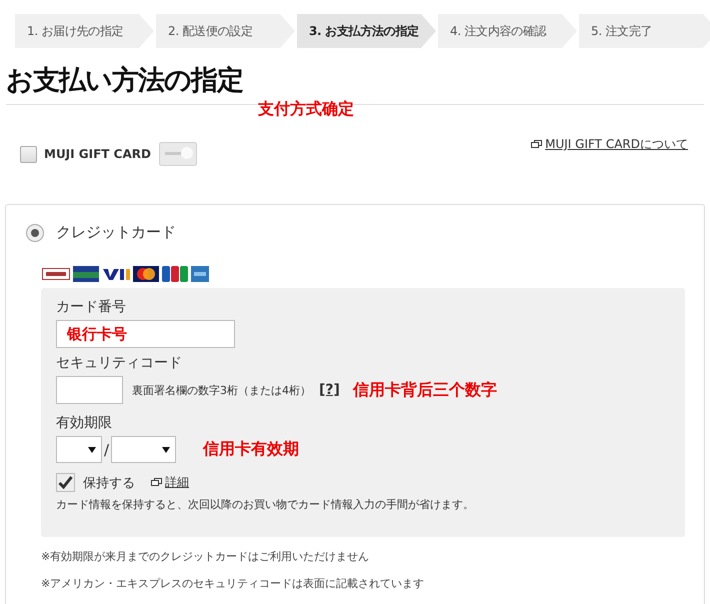 The width and height of the screenshot is (710, 604). I want to click on saison-card-icon, so click(86, 274).